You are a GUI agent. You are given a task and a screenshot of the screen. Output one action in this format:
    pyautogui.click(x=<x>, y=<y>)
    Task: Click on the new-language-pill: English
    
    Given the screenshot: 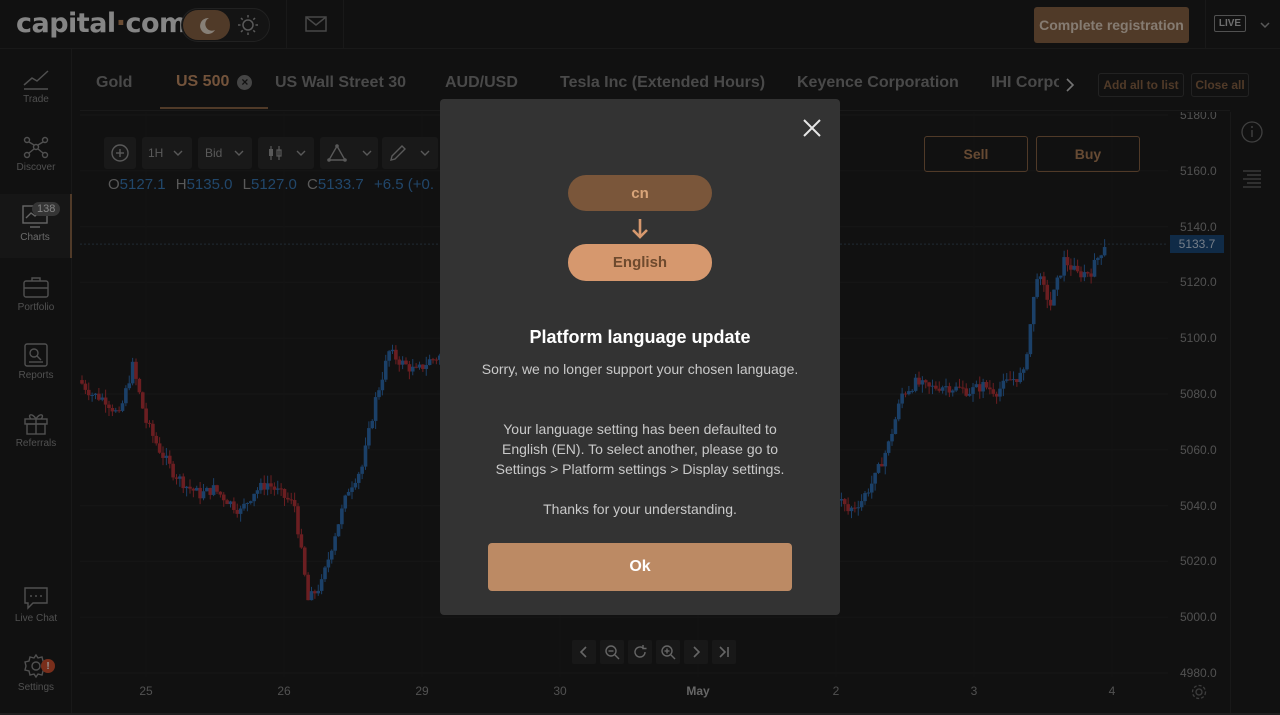 What is the action you would take?
    pyautogui.click(x=640, y=262)
    